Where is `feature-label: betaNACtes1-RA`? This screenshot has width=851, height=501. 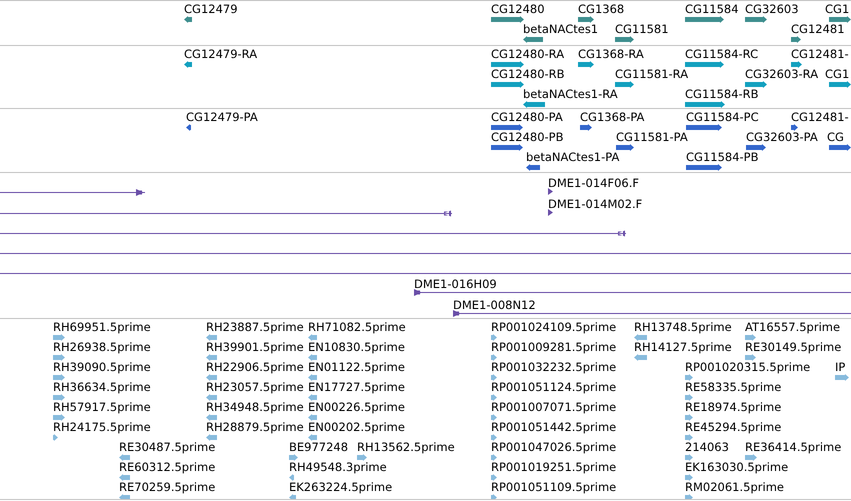
feature-label: betaNACtes1-RA is located at coordinates (570, 94).